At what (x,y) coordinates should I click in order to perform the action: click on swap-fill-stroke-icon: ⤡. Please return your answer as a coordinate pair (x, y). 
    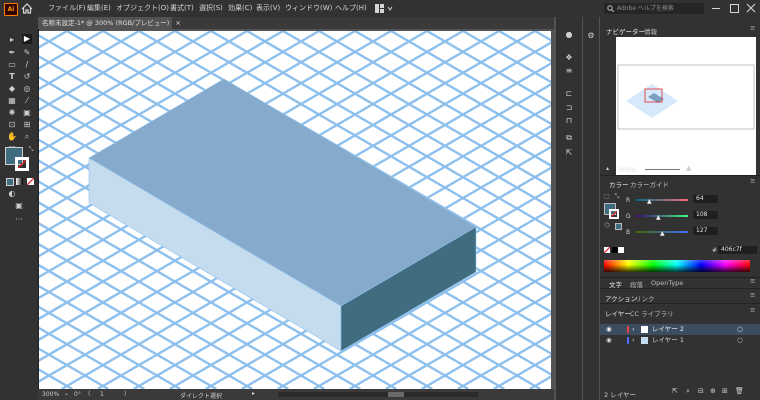
    Looking at the image, I should click on (31, 150).